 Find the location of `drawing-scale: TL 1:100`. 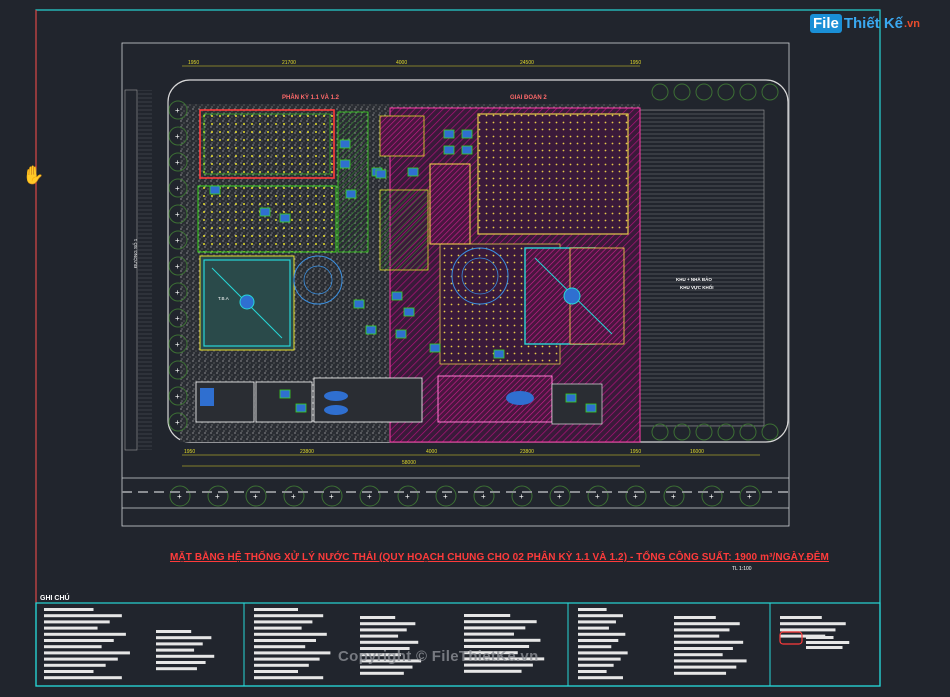

drawing-scale: TL 1:100 is located at coordinates (742, 569).